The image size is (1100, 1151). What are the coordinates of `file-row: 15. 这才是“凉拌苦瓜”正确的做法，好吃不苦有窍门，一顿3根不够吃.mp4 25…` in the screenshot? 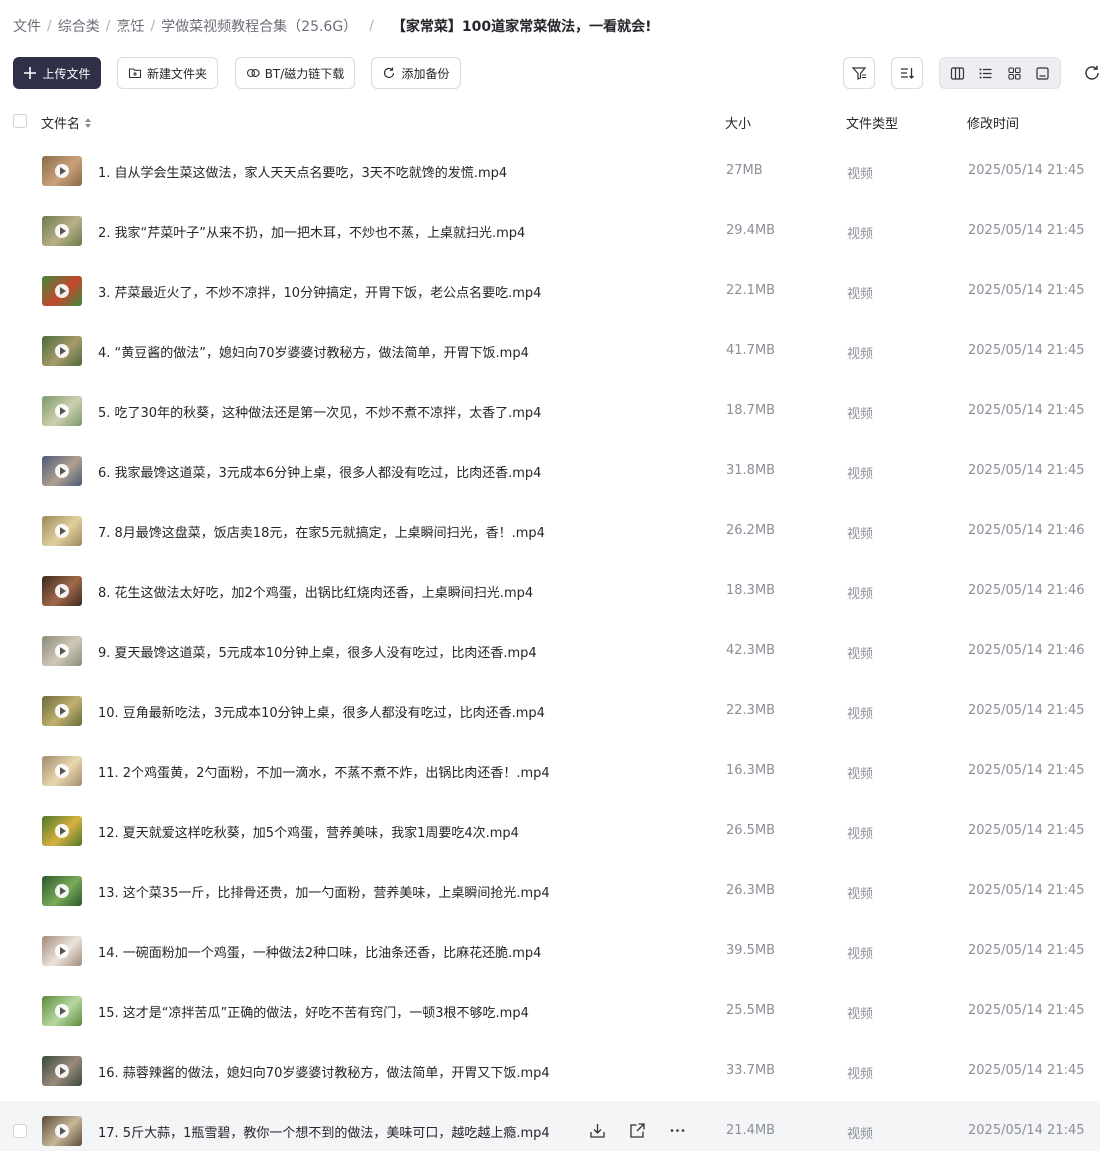 It's located at (550, 1011).